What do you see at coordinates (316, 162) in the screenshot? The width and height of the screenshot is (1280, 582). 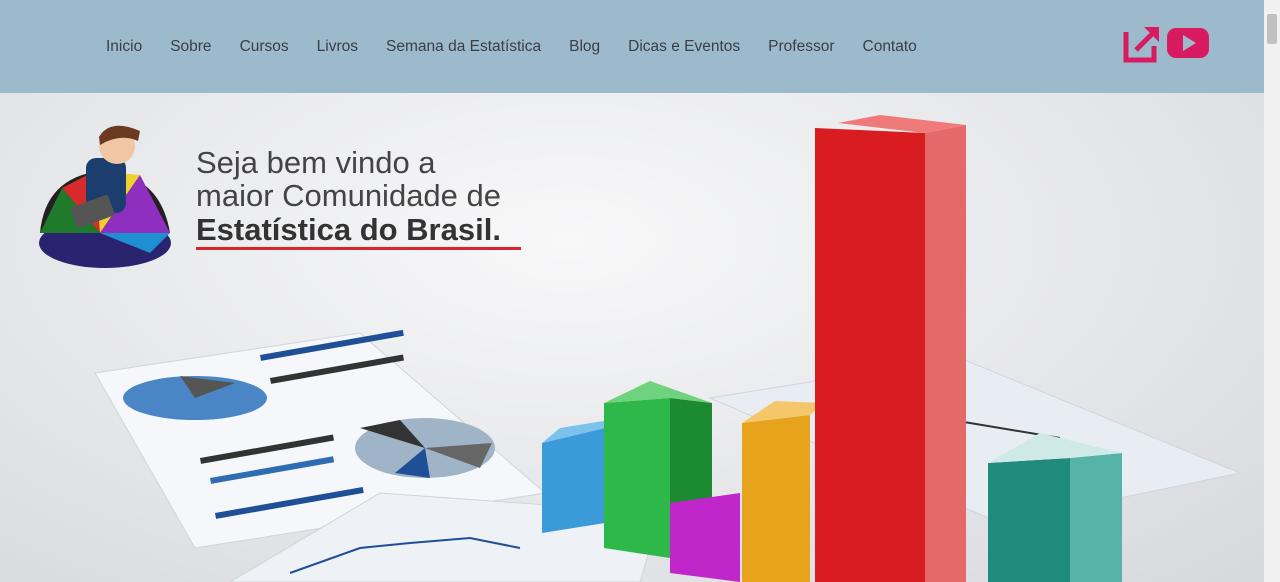 I see `welcome-line-1: Seja bem vindo a` at bounding box center [316, 162].